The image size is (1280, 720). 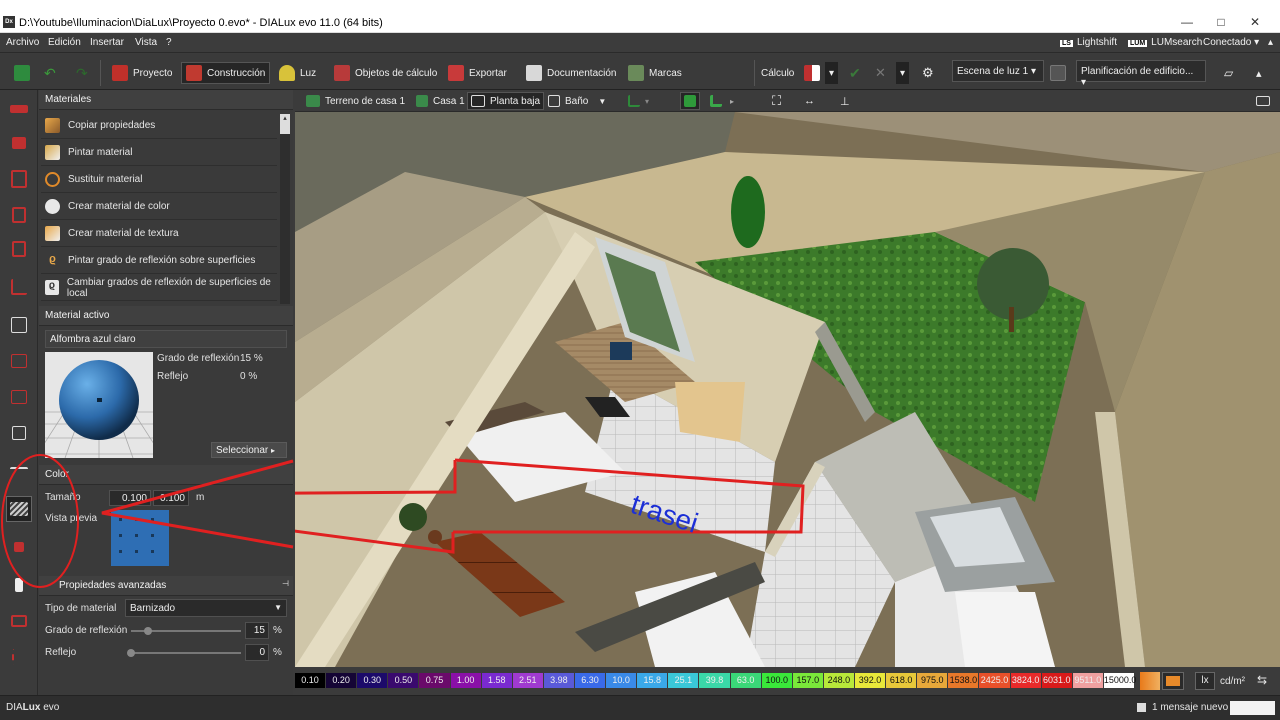 What do you see at coordinates (19, 657) in the screenshot?
I see `tool-measure` at bounding box center [19, 657].